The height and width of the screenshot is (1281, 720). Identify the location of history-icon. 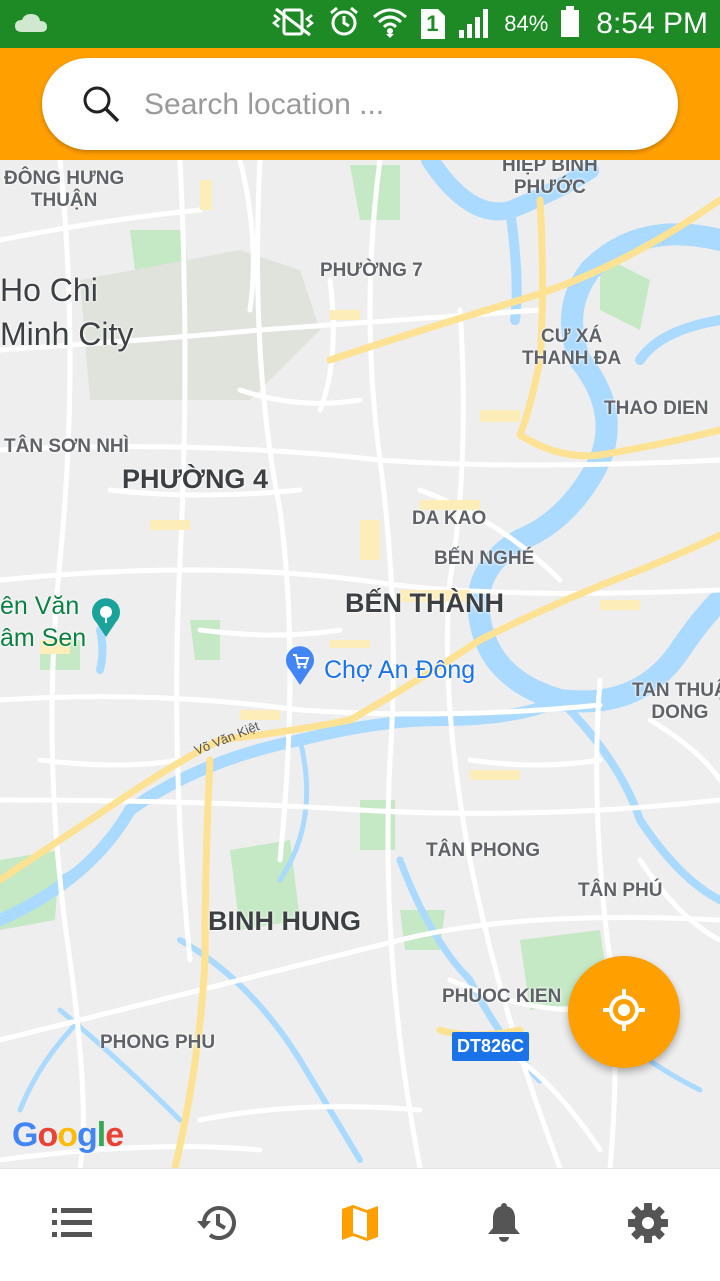
(216, 1225).